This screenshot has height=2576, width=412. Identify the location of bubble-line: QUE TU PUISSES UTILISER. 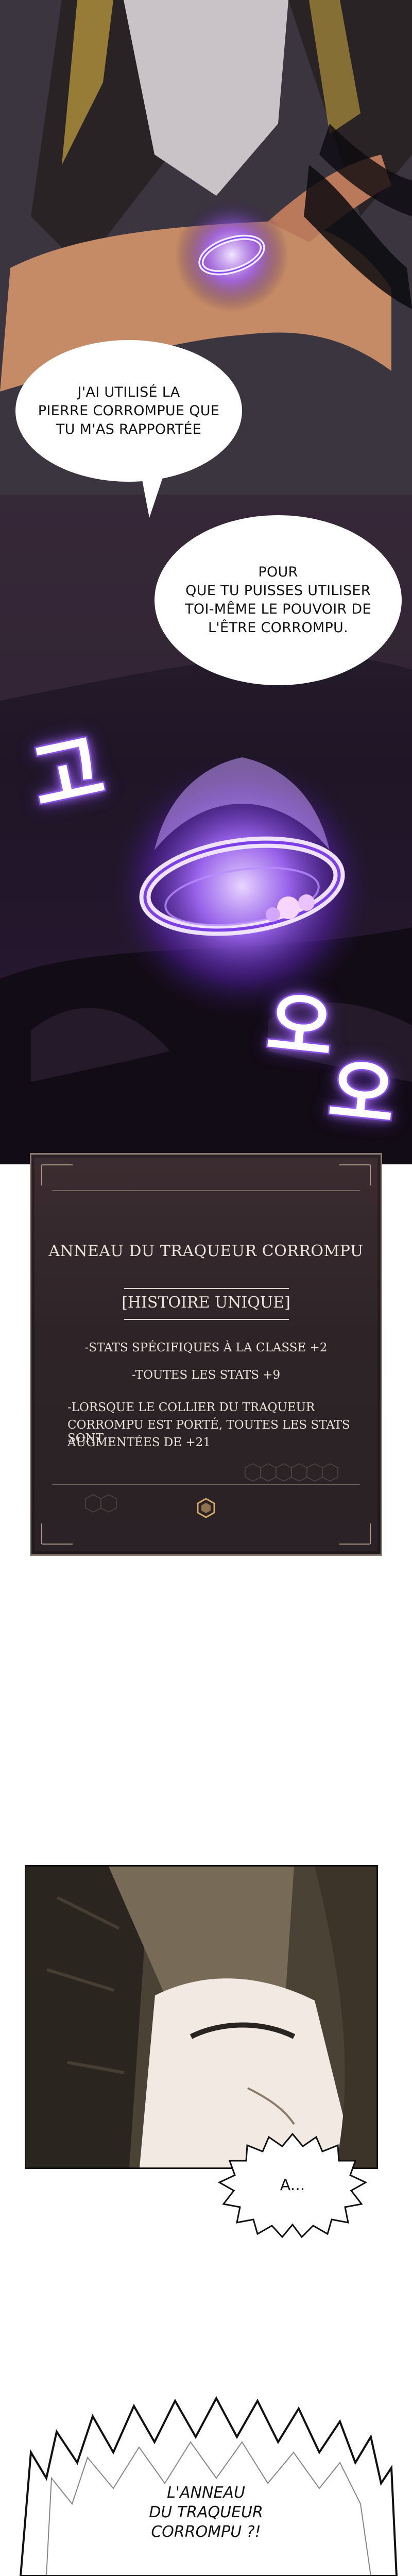
(278, 591).